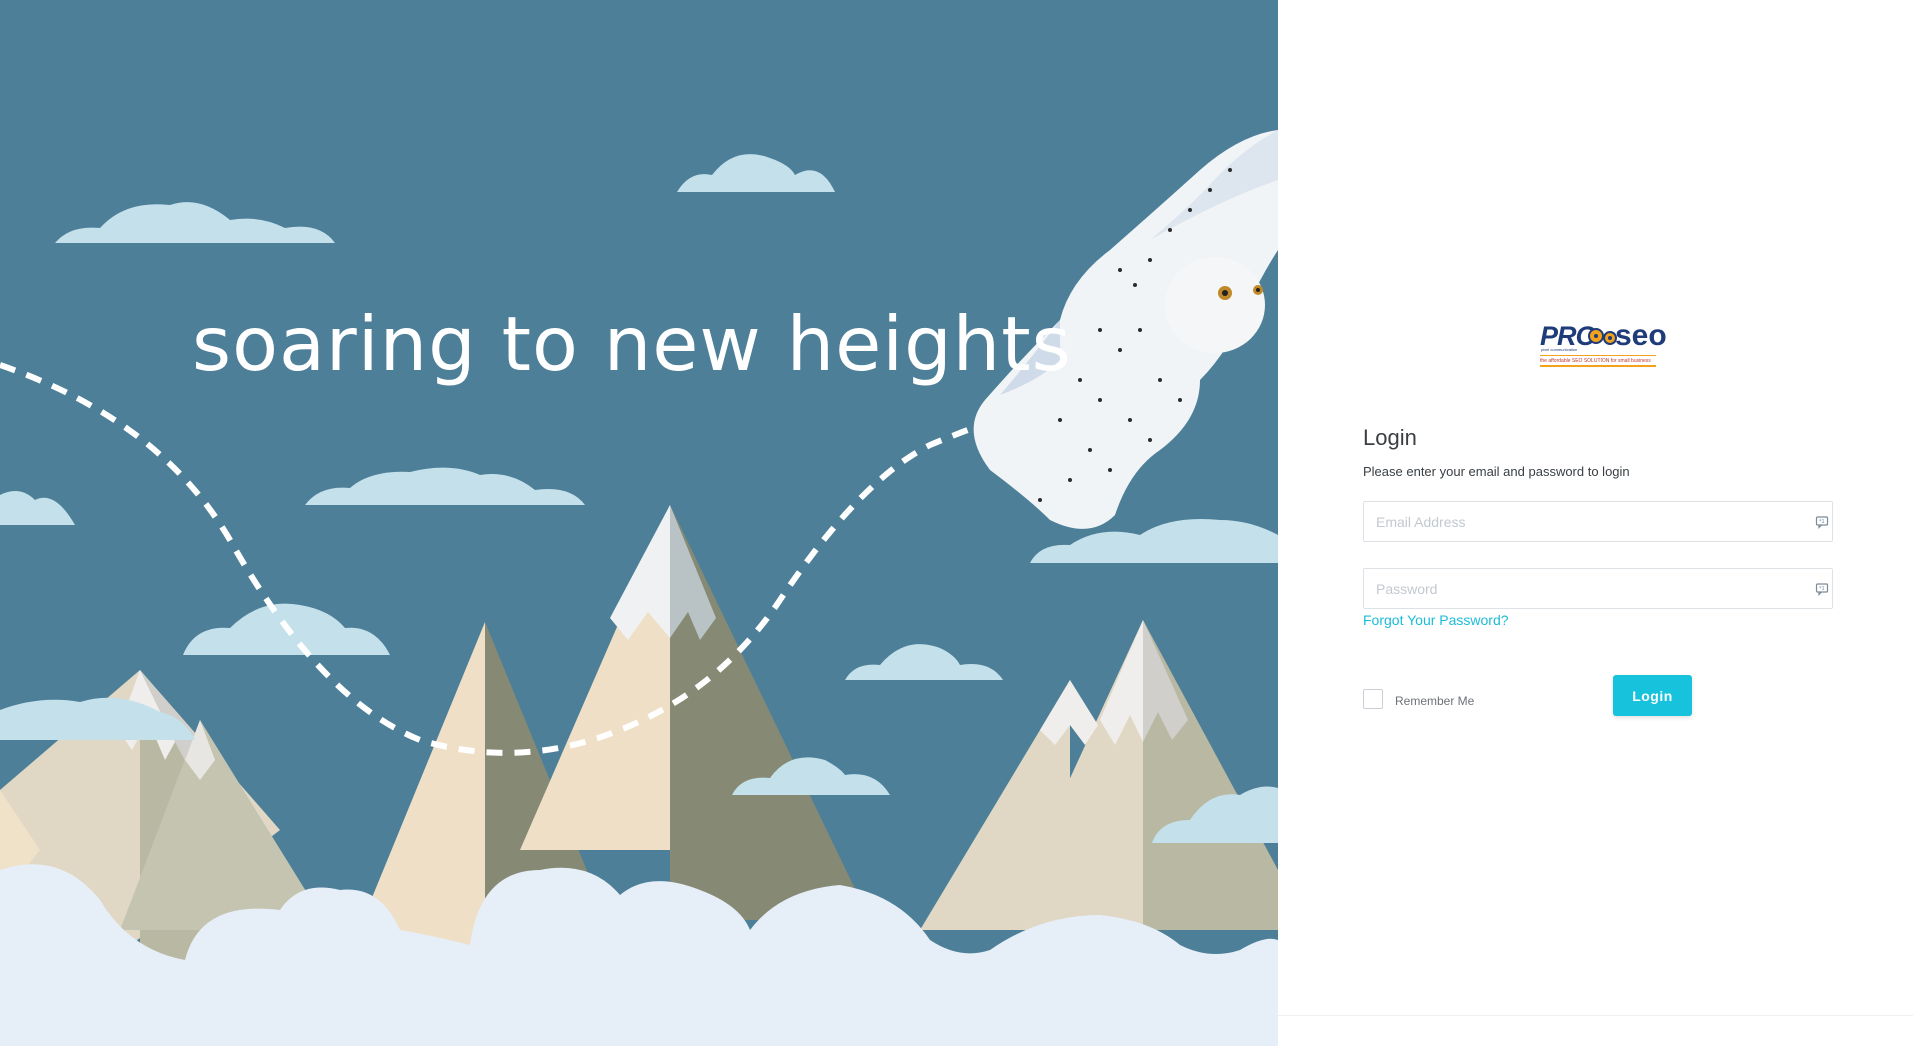 The width and height of the screenshot is (1913, 1046). I want to click on remember-me: Remember Me, so click(1418, 699).